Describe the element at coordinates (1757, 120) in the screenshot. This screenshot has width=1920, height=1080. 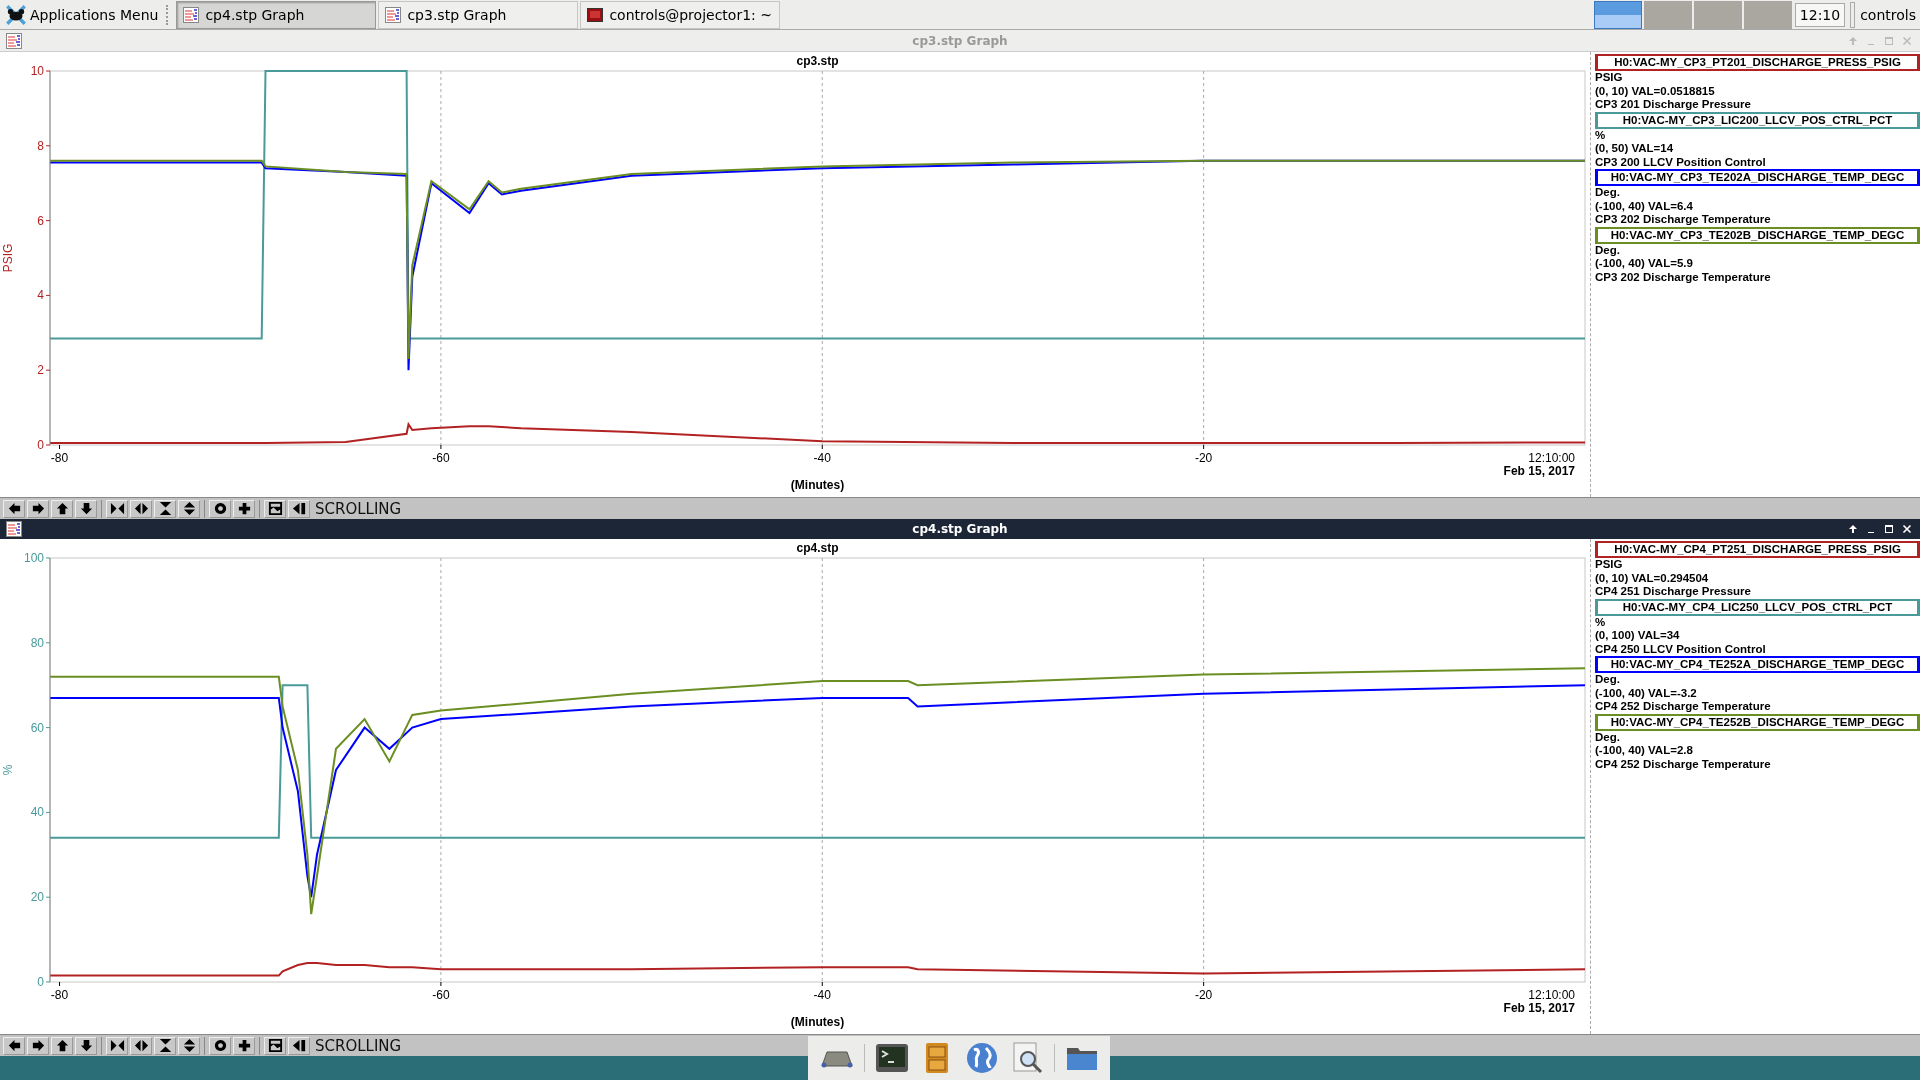
I see `legend-pv-label: H0:VAC-MY_CP3_LIC200_LLCV_POS_CTRL_PCT` at that location.